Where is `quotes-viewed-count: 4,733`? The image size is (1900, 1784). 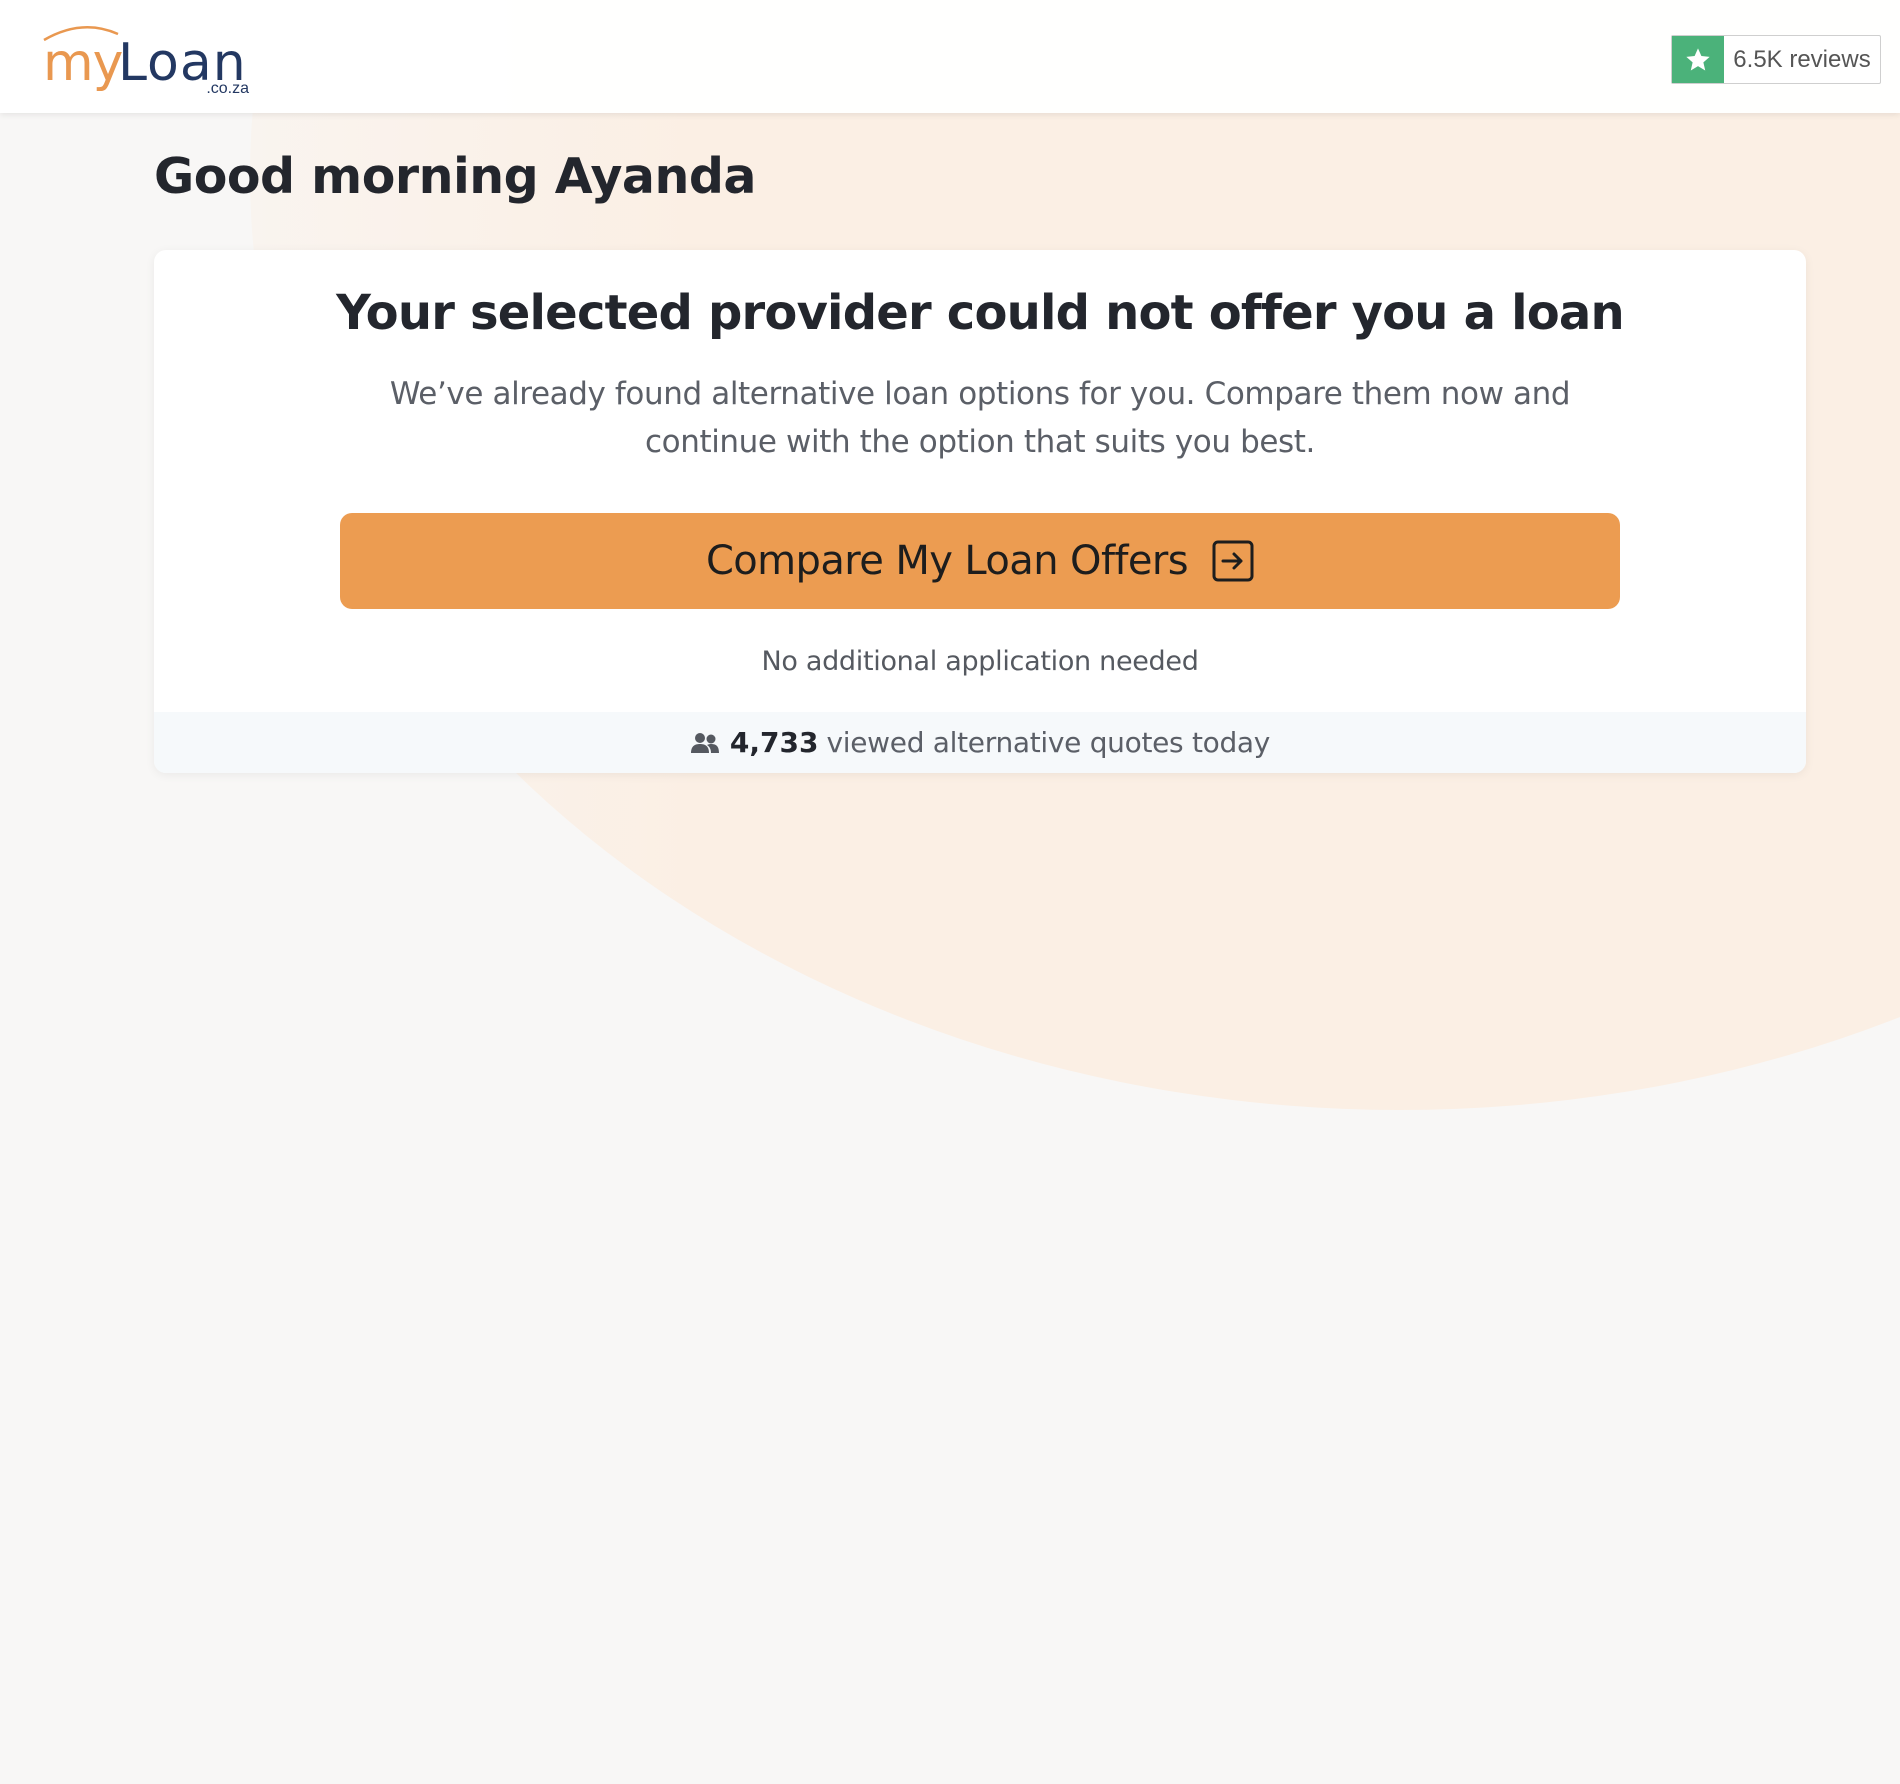 quotes-viewed-count: 4,733 is located at coordinates (774, 742).